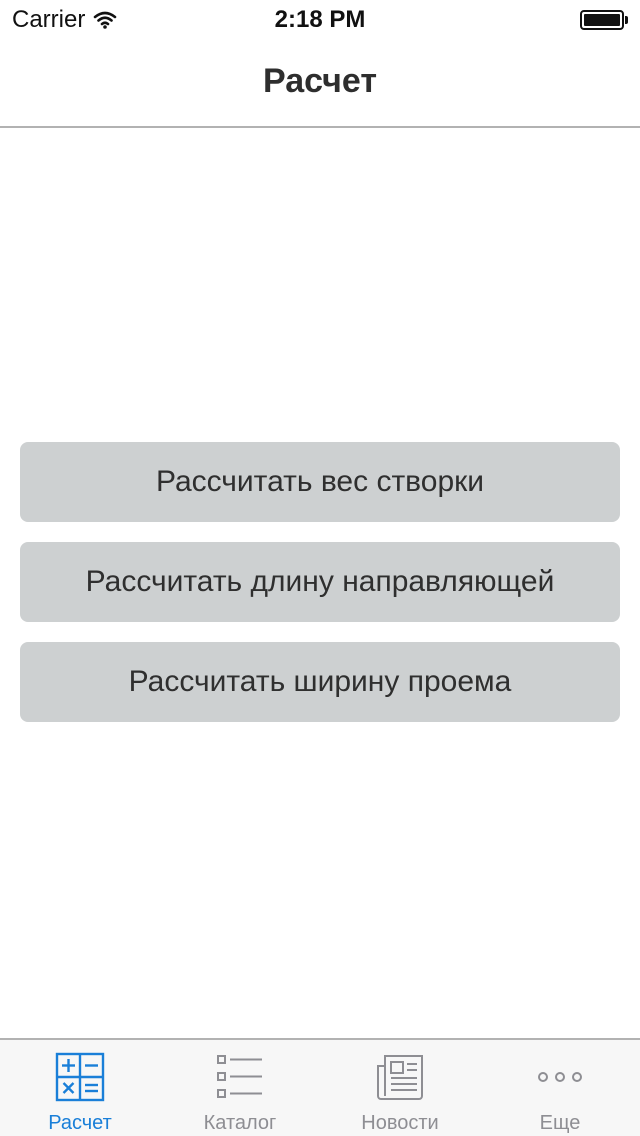 The height and width of the screenshot is (1136, 640). I want to click on page-title: Расчет, so click(320, 81).